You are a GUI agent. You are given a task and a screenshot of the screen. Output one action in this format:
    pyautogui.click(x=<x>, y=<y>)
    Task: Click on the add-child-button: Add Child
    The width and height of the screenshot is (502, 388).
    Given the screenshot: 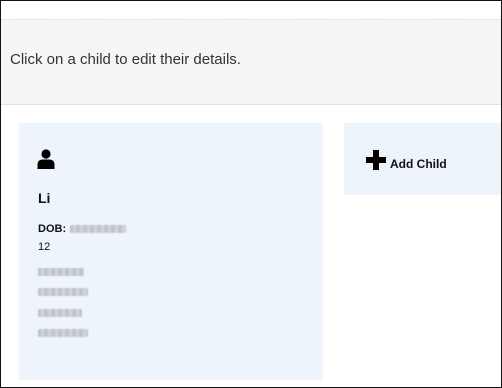 What is the action you would take?
    pyautogui.click(x=422, y=159)
    